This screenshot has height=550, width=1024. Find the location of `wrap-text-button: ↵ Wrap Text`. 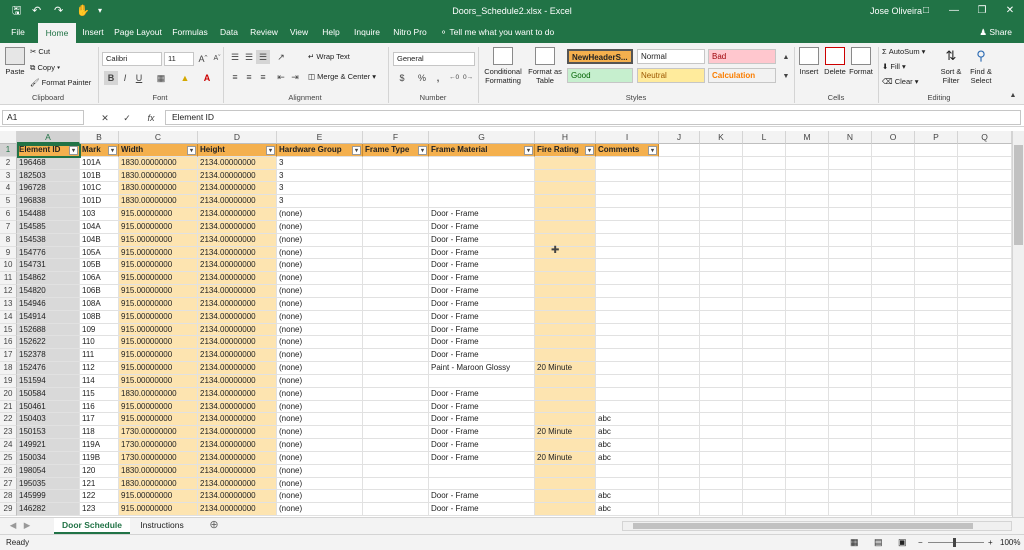

wrap-text-button: ↵ Wrap Text is located at coordinates (329, 56).